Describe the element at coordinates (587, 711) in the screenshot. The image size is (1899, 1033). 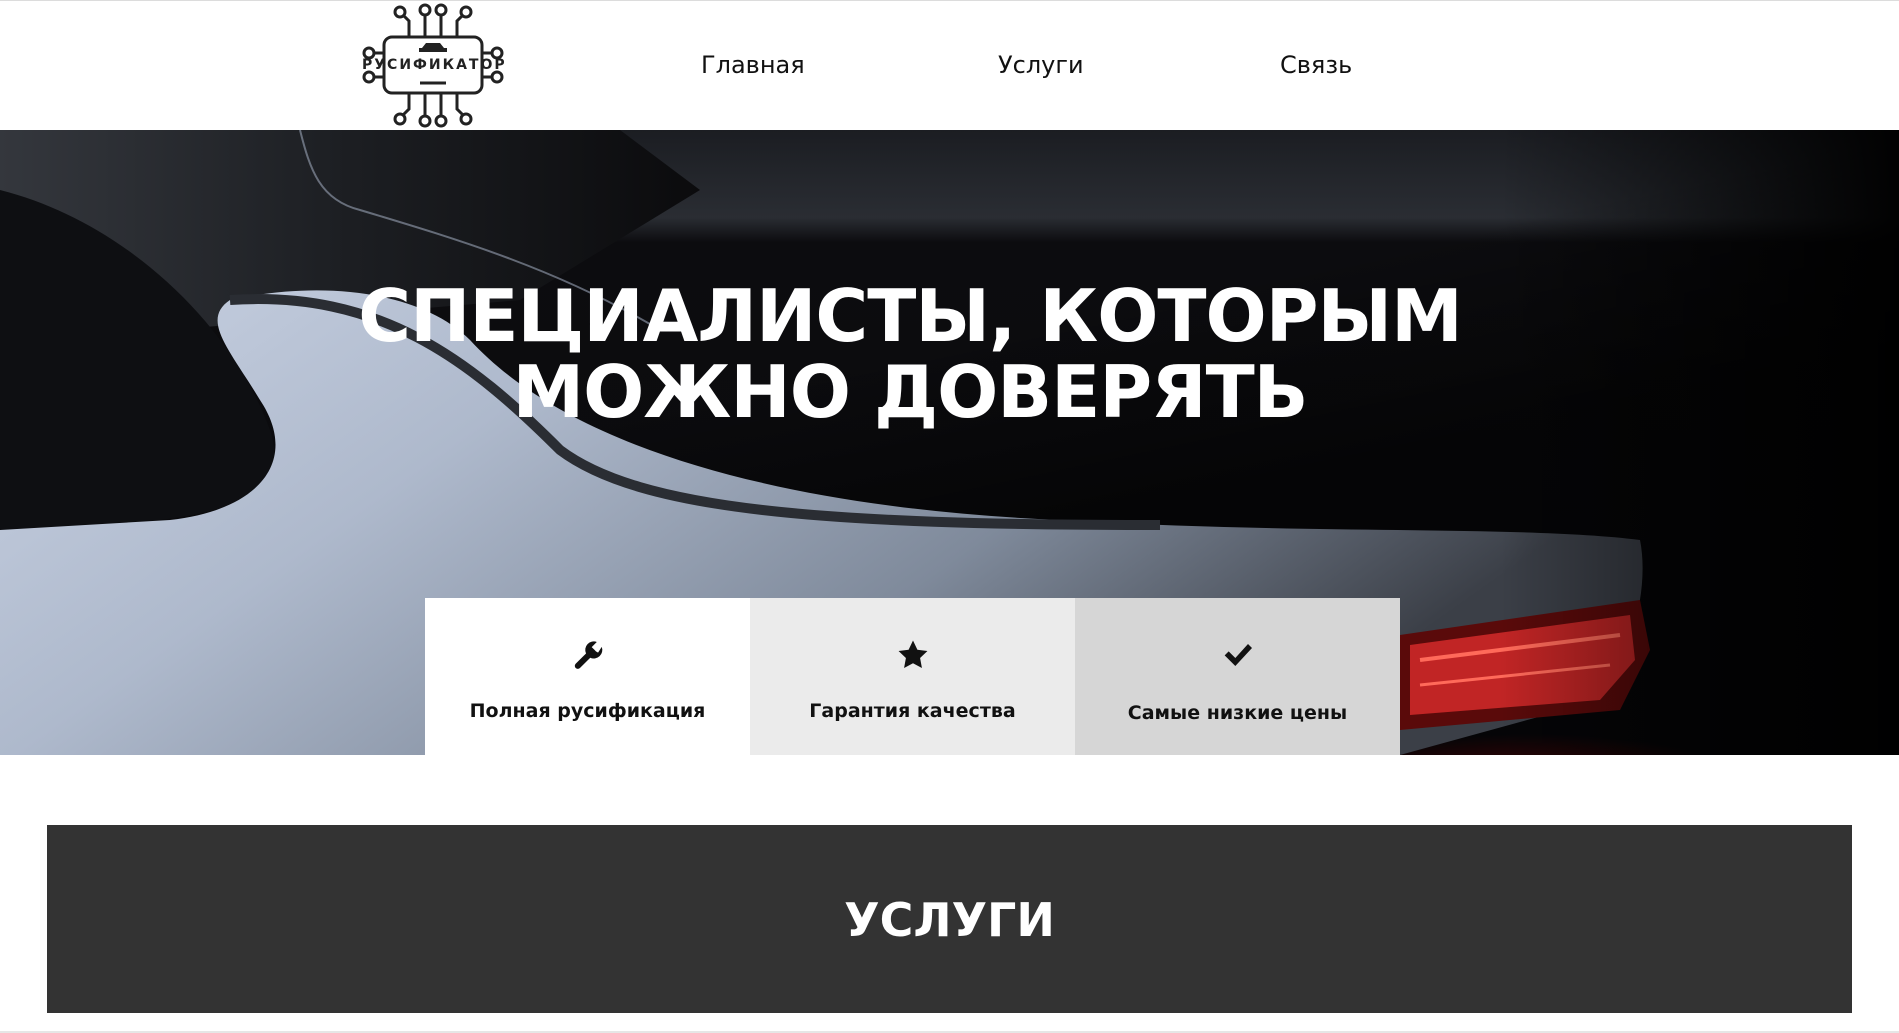
I see `feature-label: Полная русификация` at that location.